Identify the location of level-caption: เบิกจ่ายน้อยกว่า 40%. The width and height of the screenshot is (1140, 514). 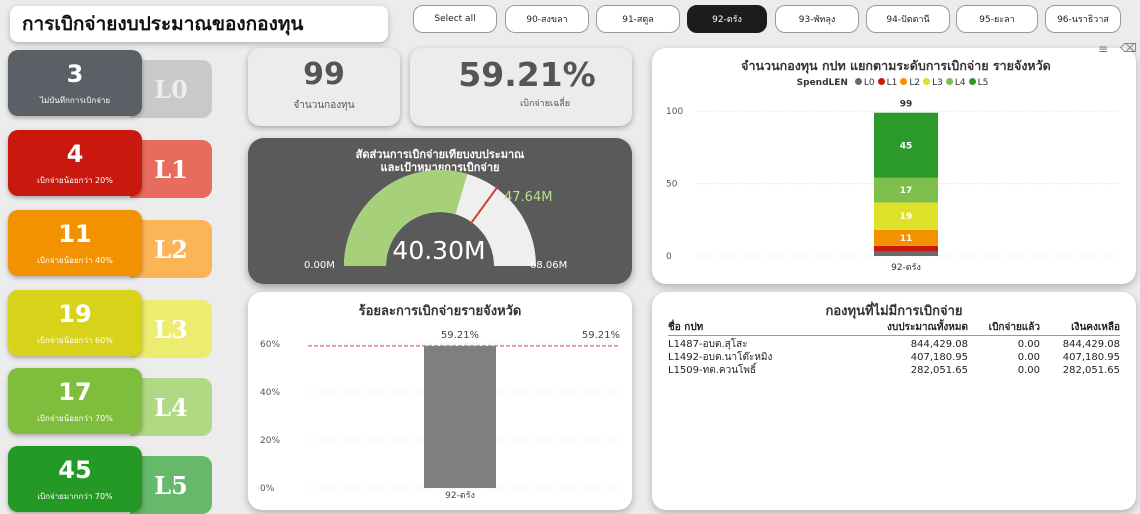
(75, 260).